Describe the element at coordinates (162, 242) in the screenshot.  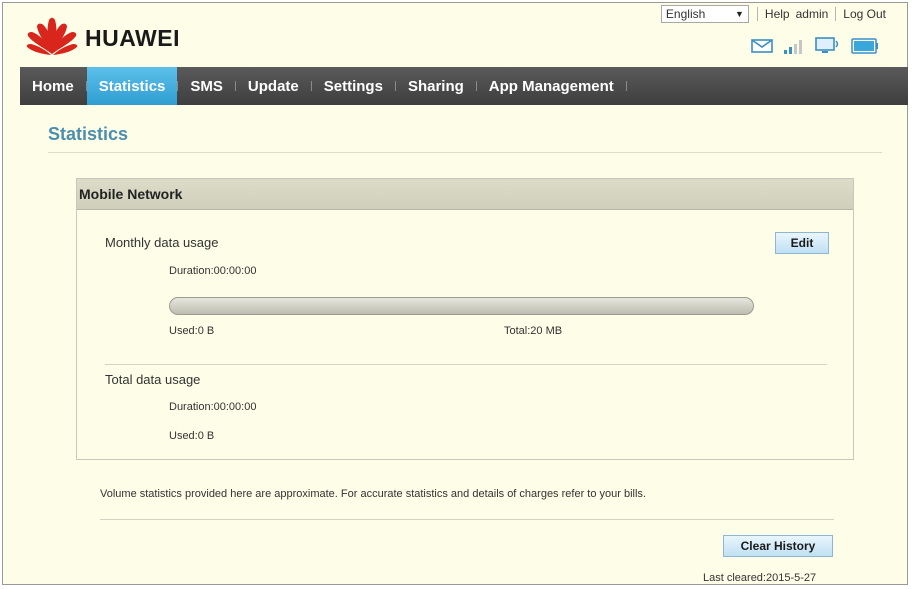
I see `monthly-usage-label: Monthly data usage` at that location.